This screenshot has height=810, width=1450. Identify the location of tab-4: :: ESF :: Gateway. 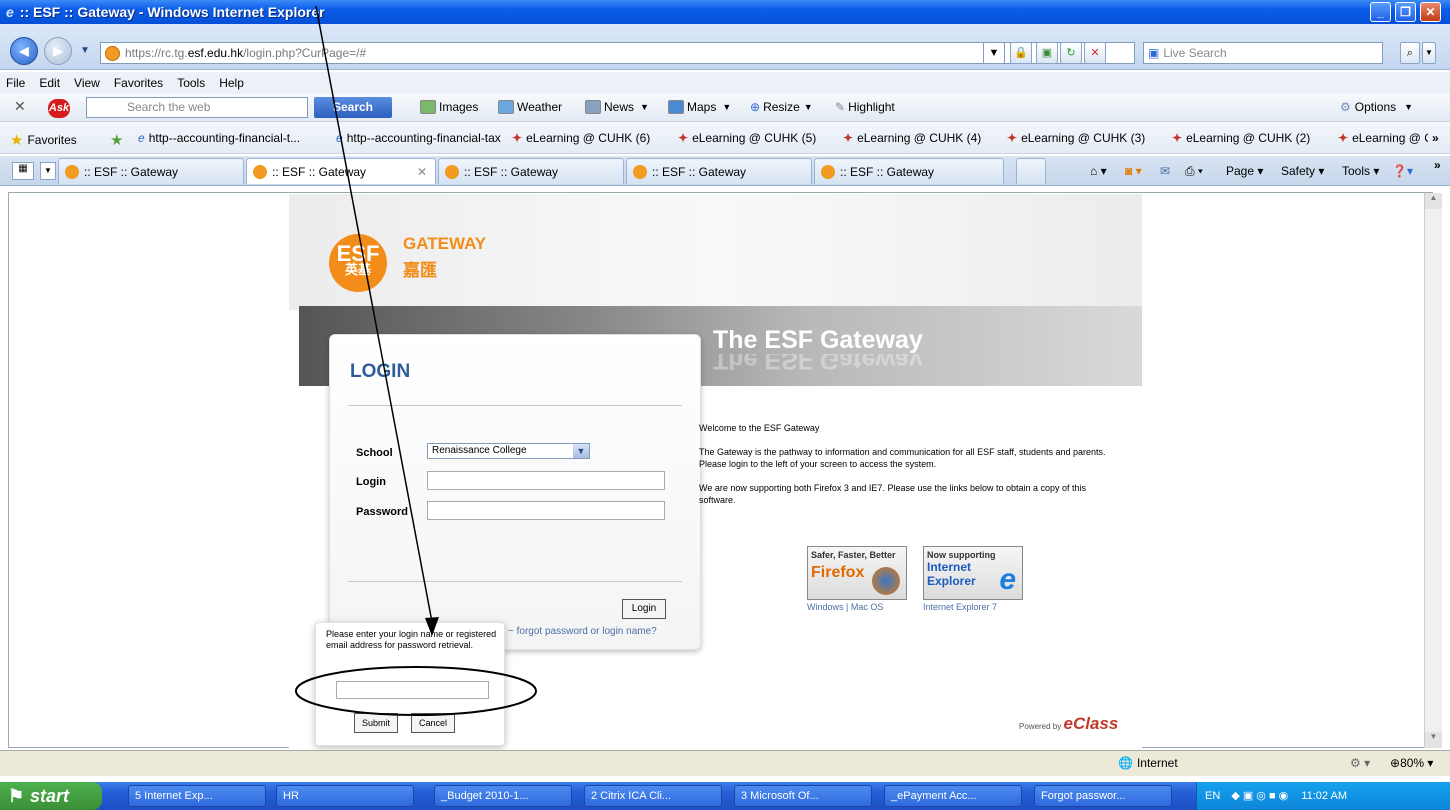
(719, 171).